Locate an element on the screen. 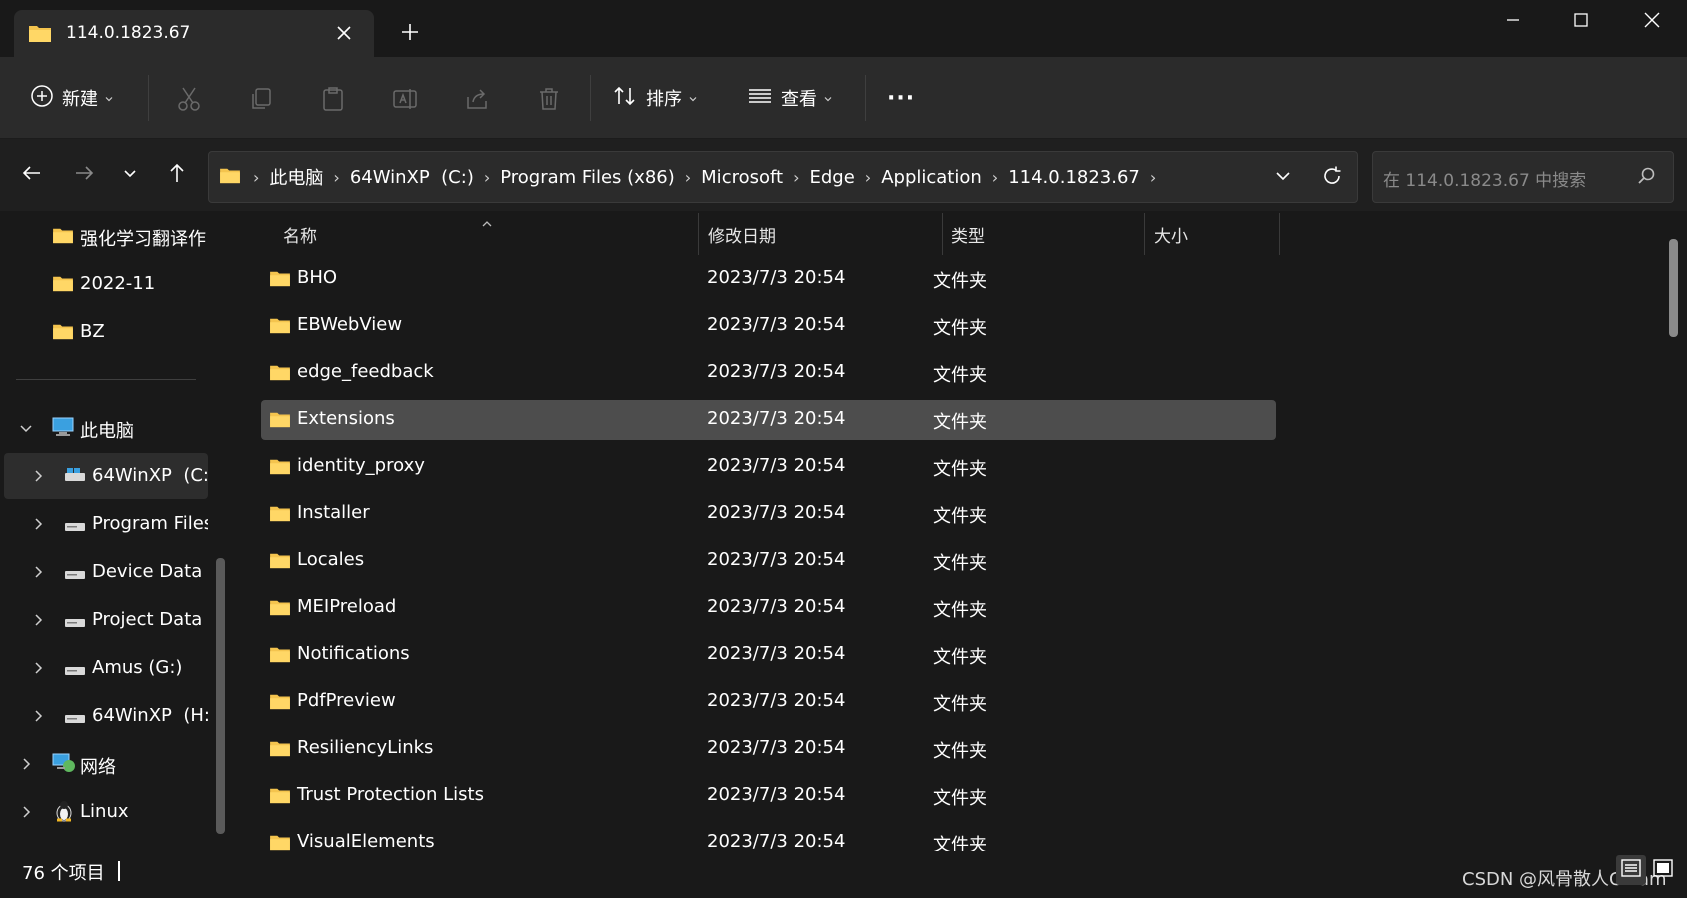 The image size is (1687, 898). file-row: Locales 2023/7/3 20:54 文件夹 is located at coordinates (768, 561).